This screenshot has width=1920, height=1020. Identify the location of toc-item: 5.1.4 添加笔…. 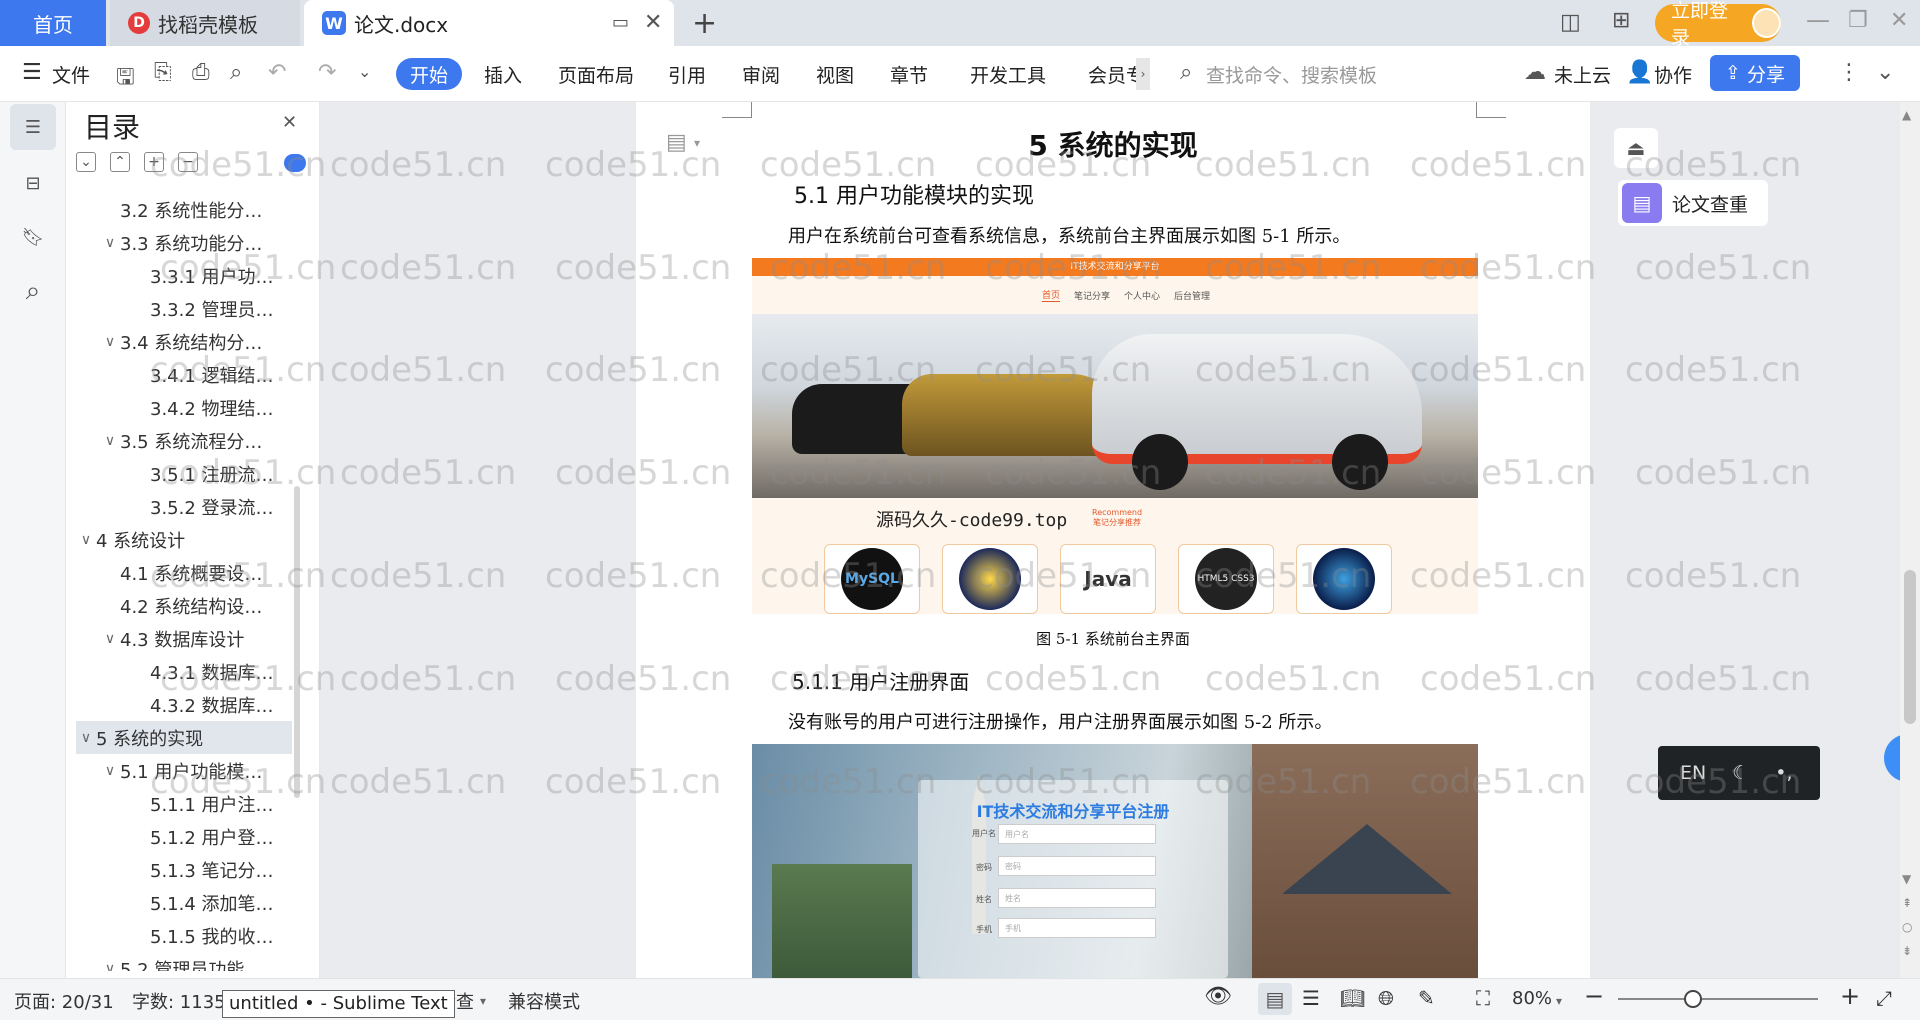
(184, 902).